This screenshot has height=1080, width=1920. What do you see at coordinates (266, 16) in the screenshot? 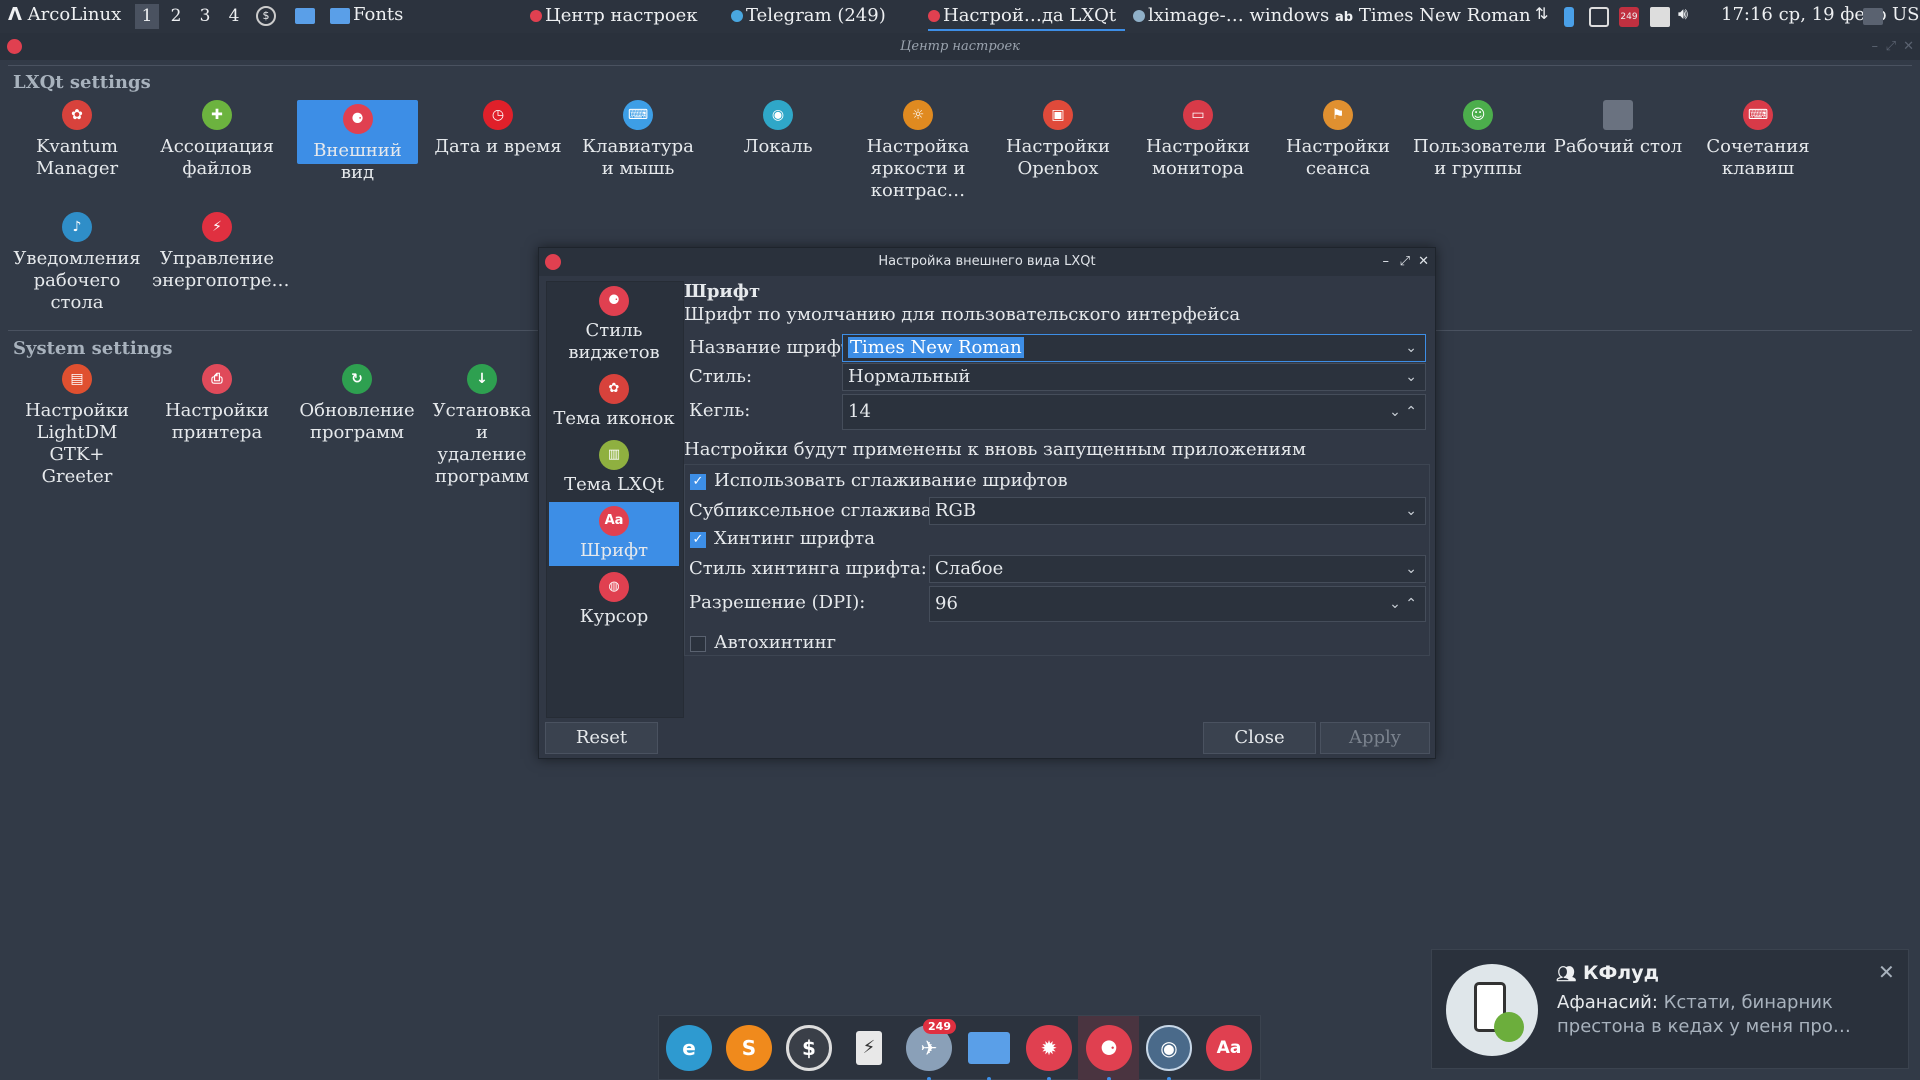
I see `money-icon: $` at bounding box center [266, 16].